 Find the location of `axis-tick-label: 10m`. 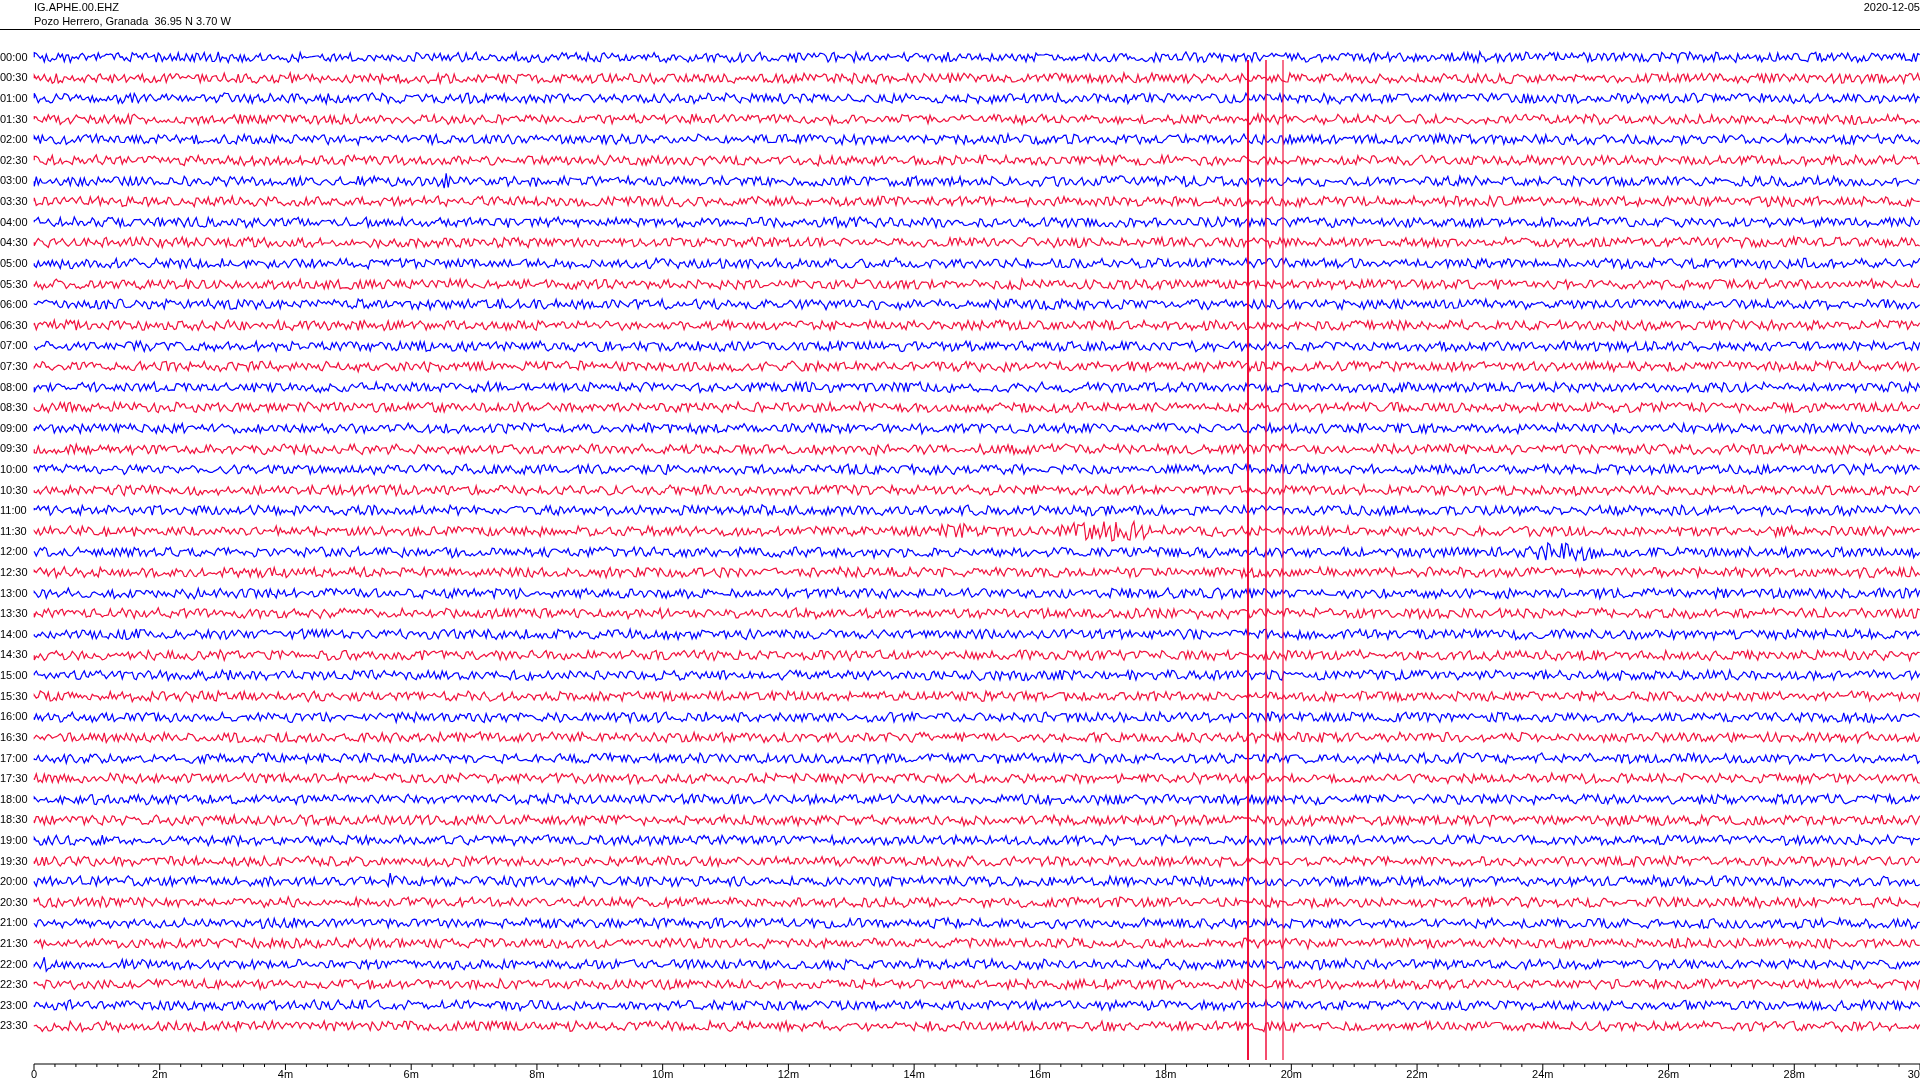

axis-tick-label: 10m is located at coordinates (662, 1074).